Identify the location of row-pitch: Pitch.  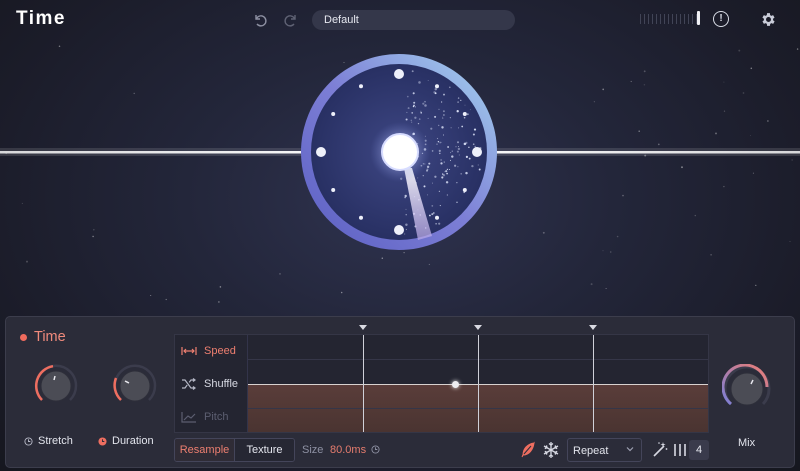
(204, 417).